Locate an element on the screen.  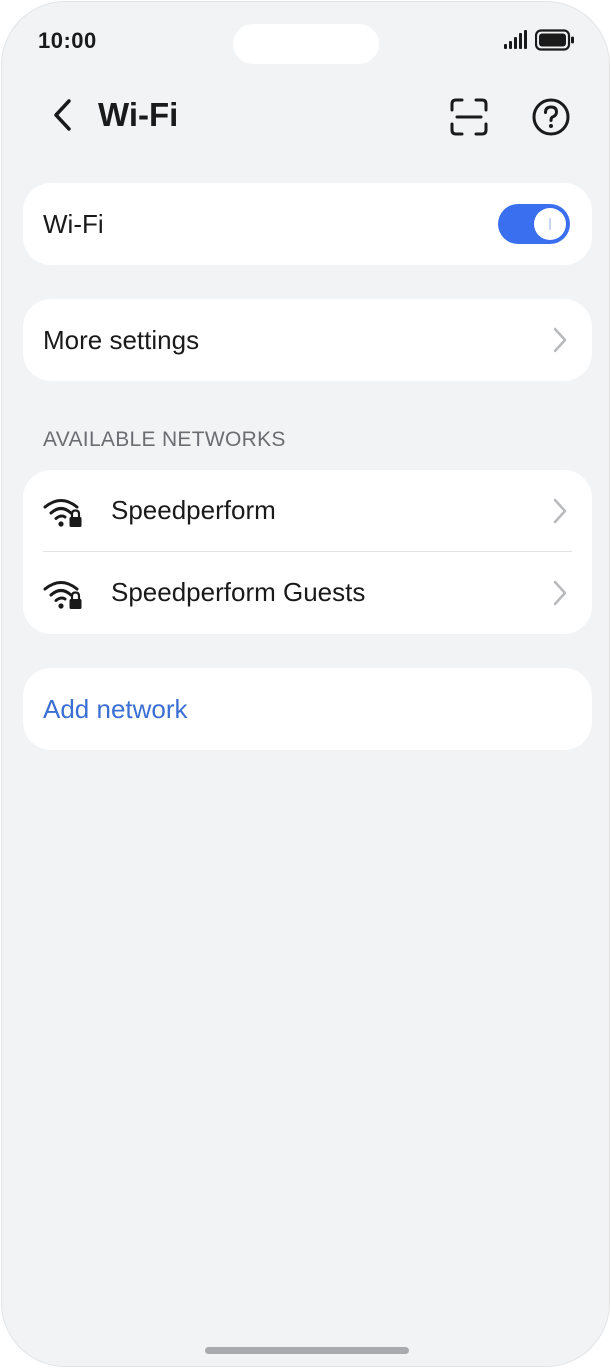
battery-full-icon is located at coordinates (554, 42).